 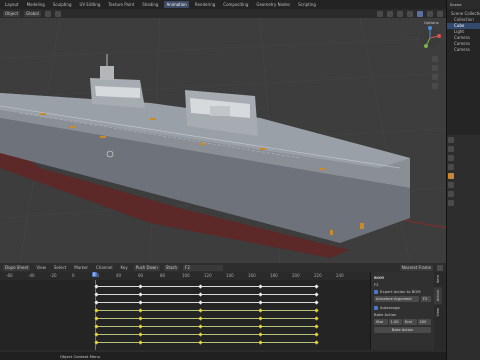 What do you see at coordinates (451, 140) in the screenshot?
I see `tool-icon` at bounding box center [451, 140].